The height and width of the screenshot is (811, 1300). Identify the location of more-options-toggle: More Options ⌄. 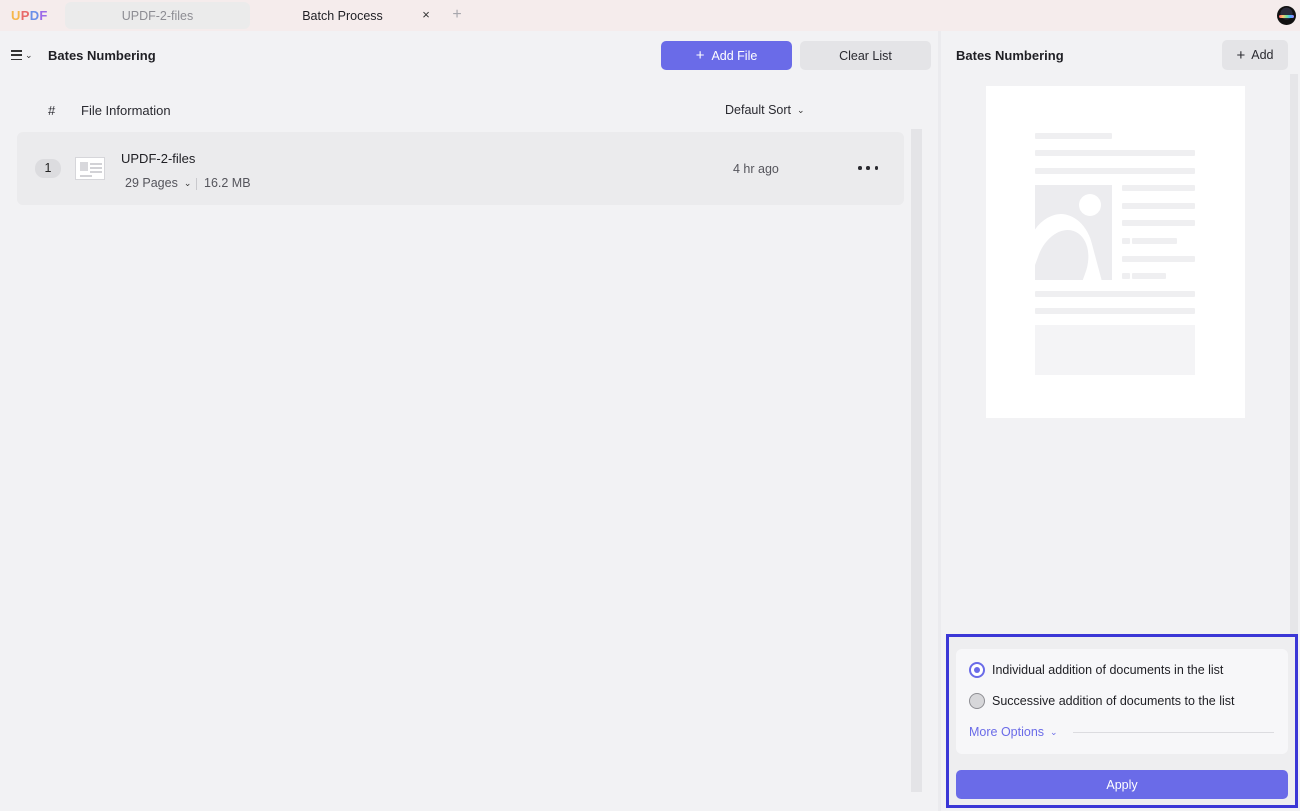
(1013, 732).